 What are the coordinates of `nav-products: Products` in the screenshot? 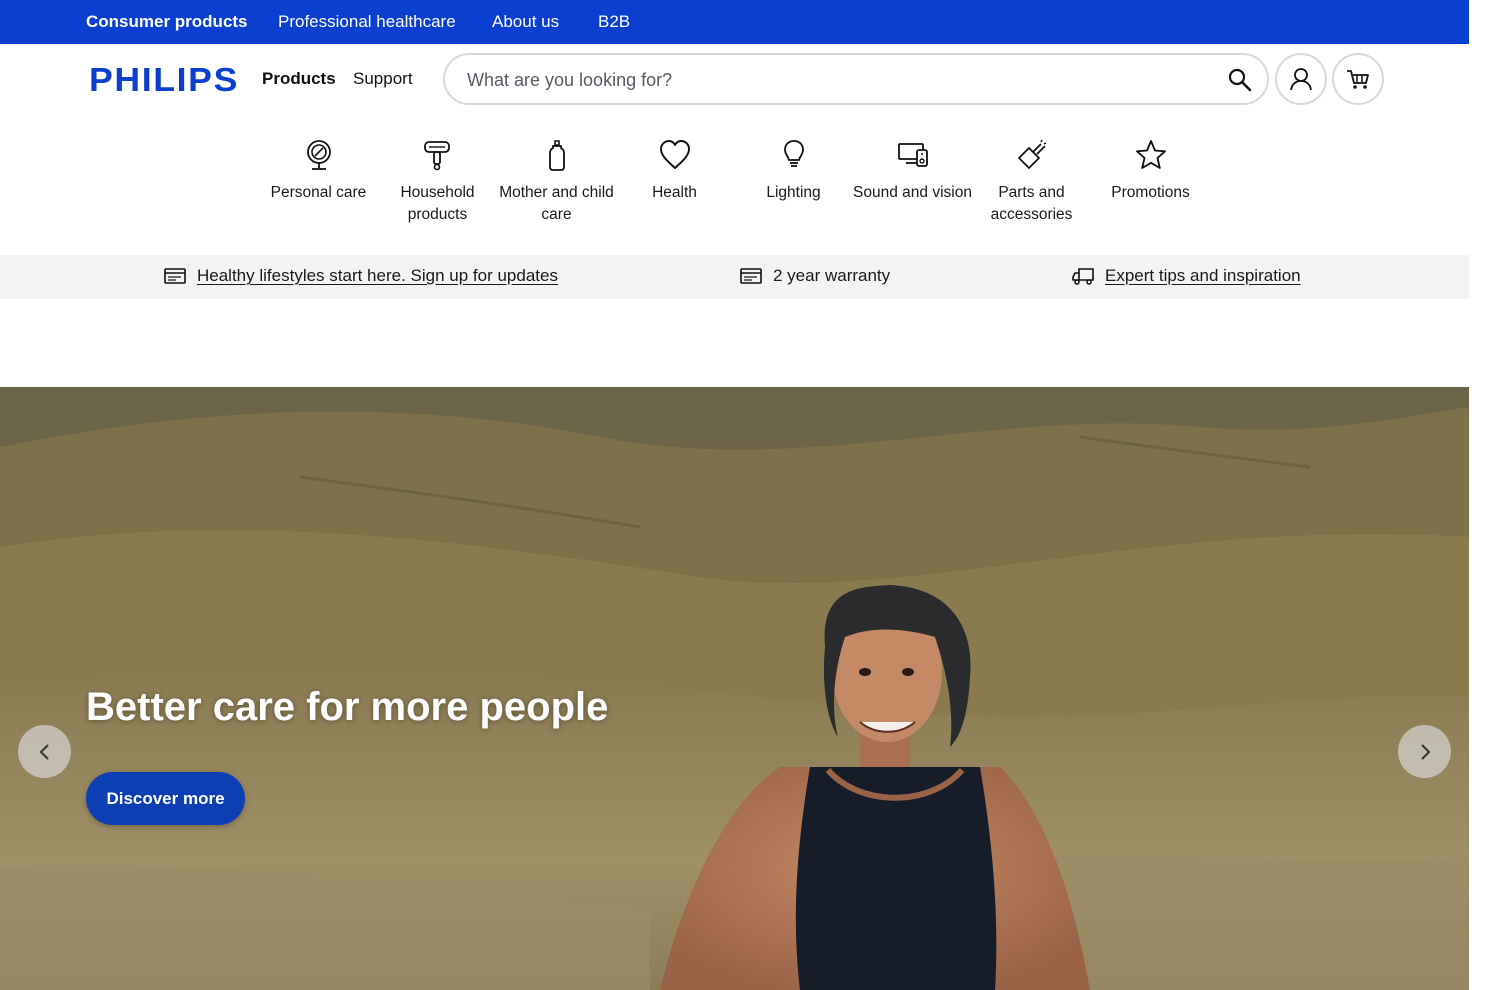 It's located at (299, 79).